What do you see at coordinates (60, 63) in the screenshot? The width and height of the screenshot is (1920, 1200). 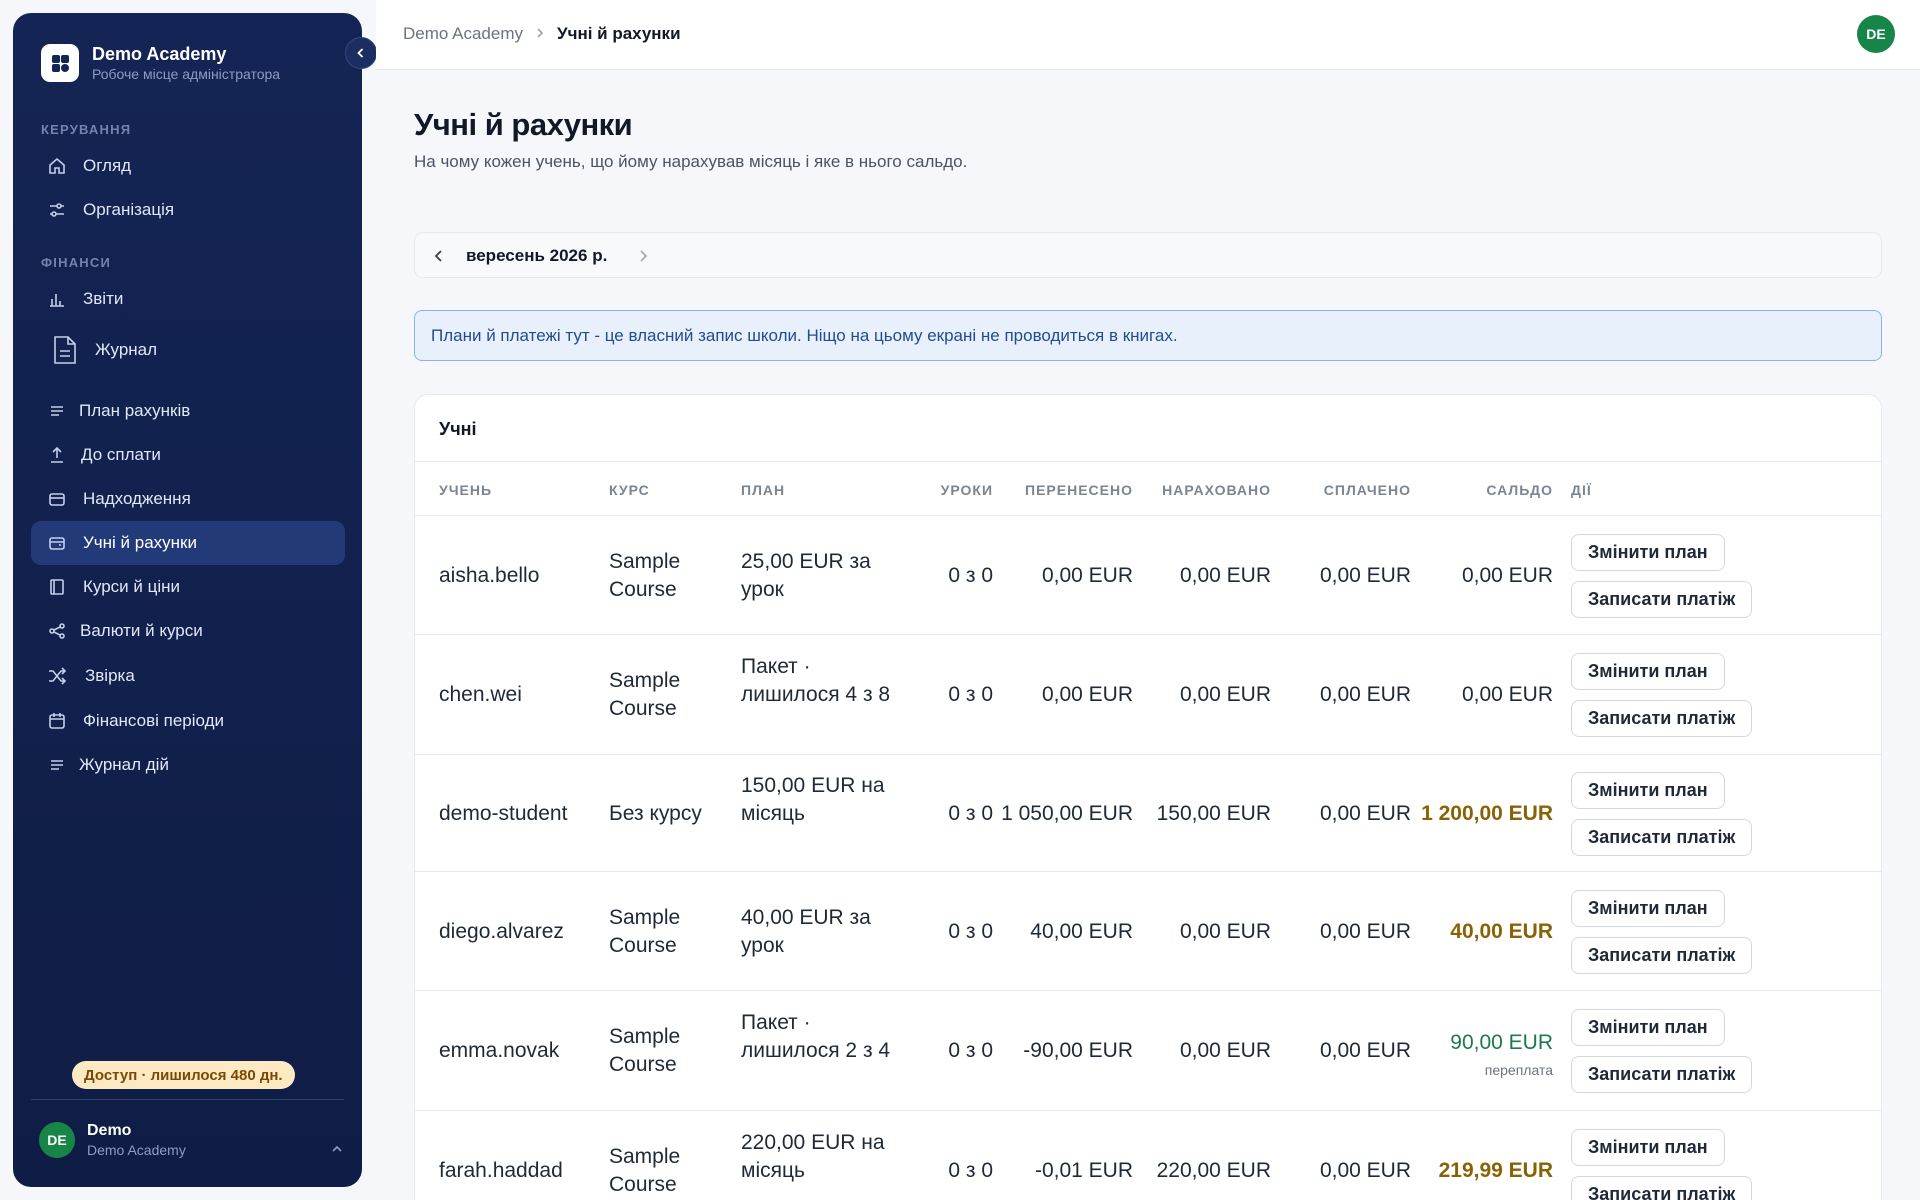 I see `brand-logo-icon` at bounding box center [60, 63].